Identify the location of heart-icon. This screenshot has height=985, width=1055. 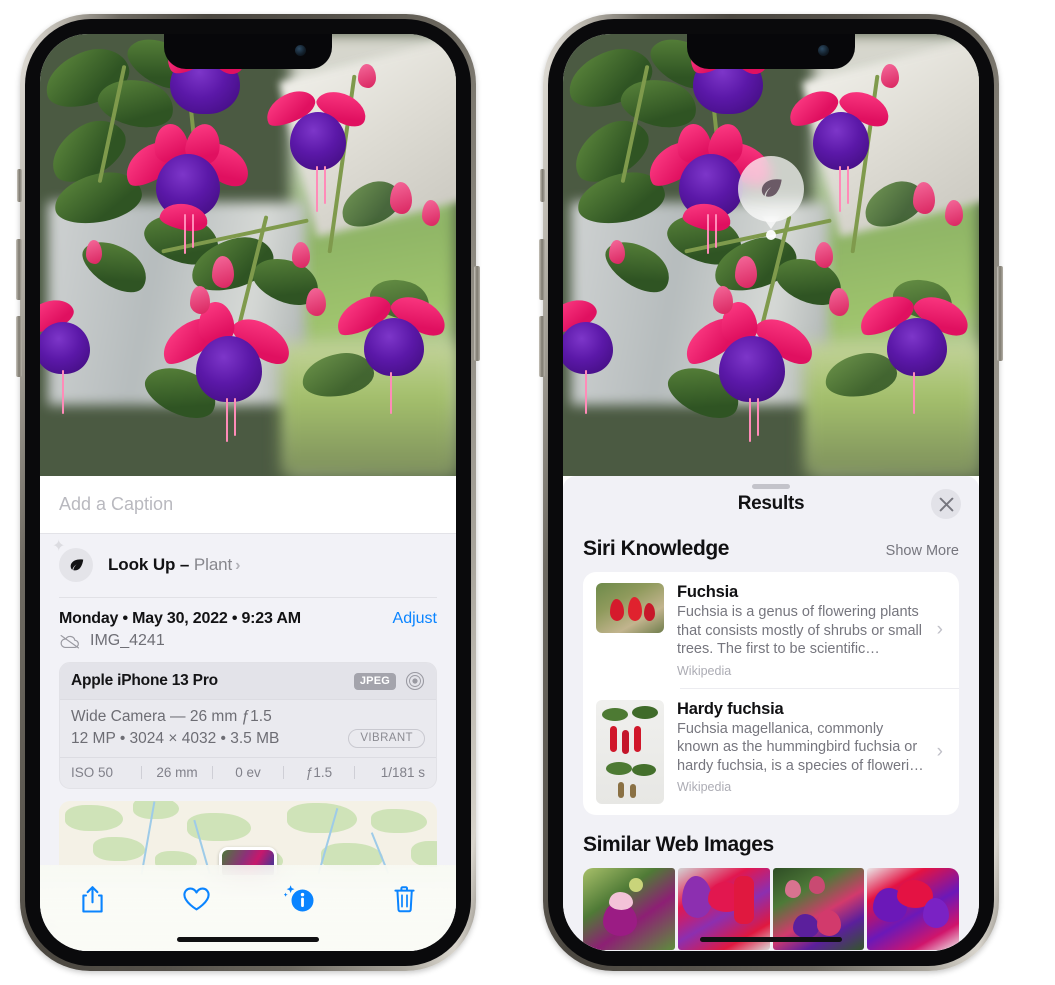
(196, 899).